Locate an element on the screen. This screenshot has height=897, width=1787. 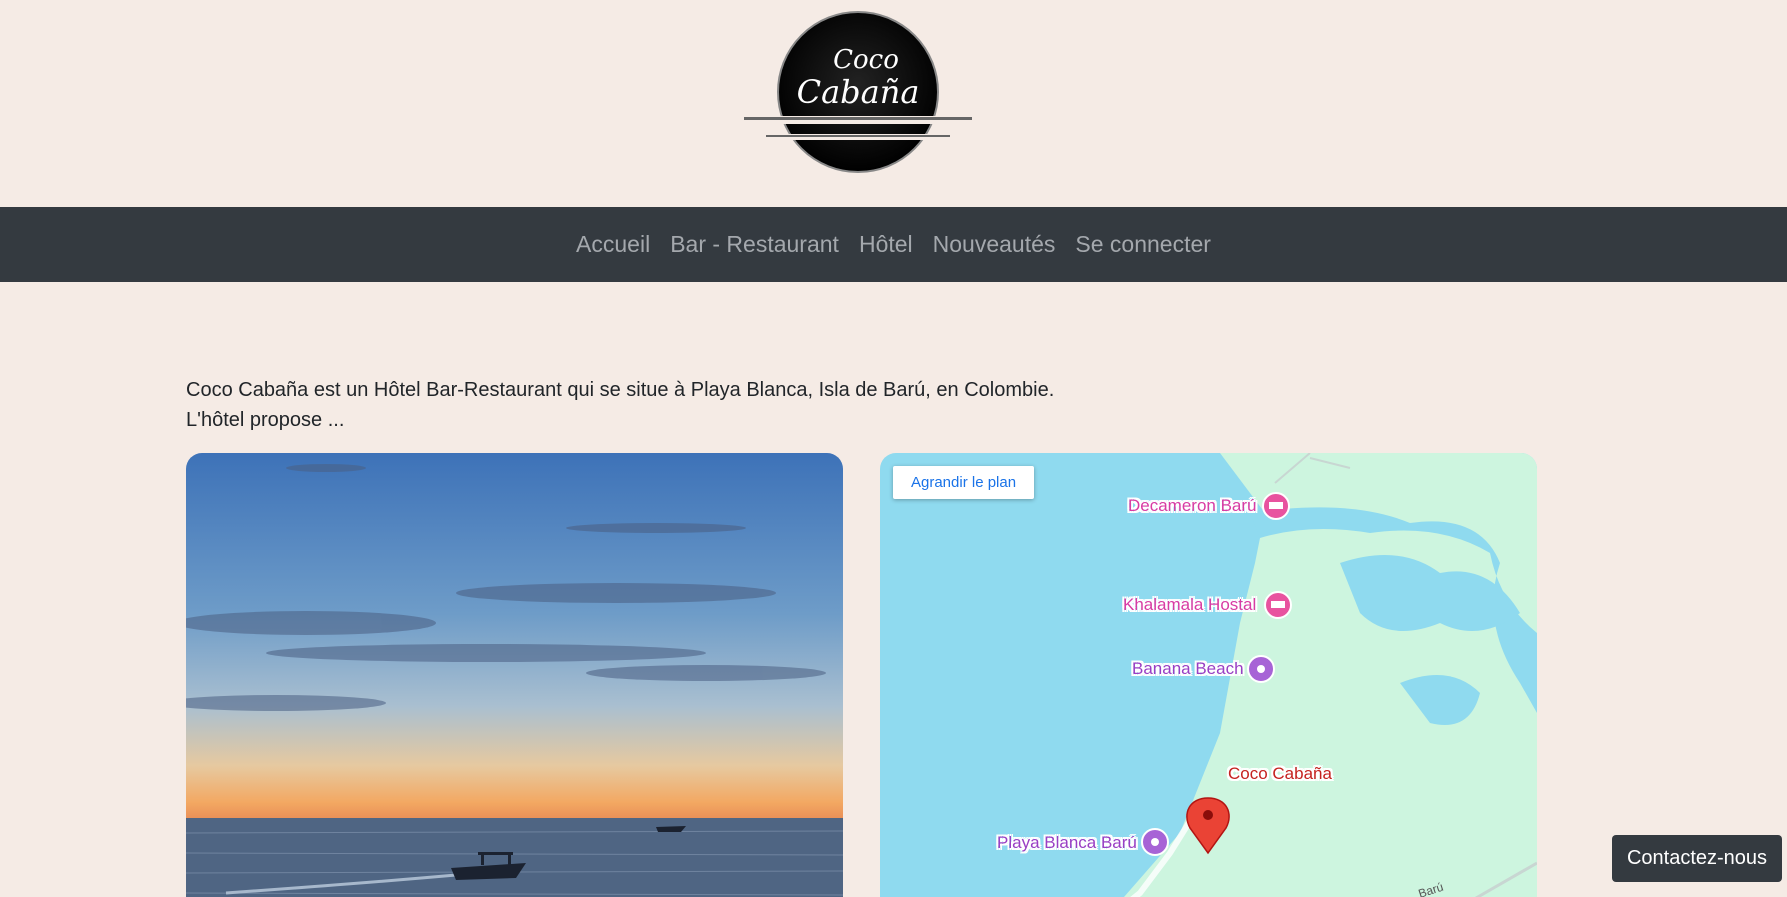
decameron-hotel-icon is located at coordinates (1276, 506).